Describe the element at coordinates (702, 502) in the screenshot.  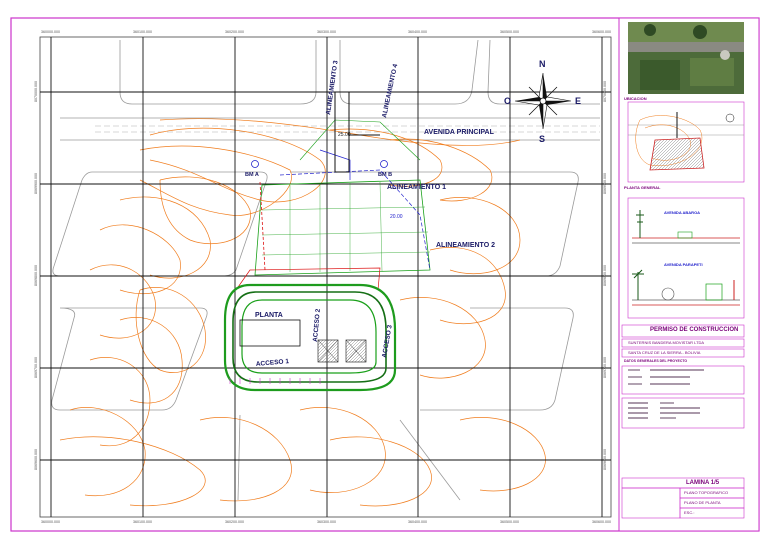
I see `titleblock-plano-2: PLANO DE PLANTA` at that location.